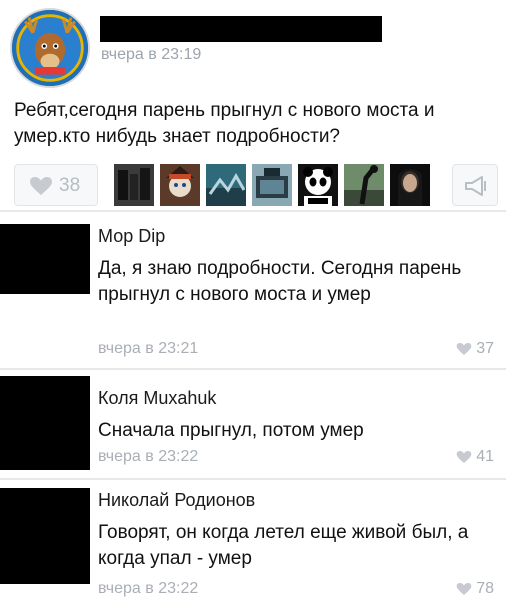 Image resolution: width=506 pixels, height=604 pixels. I want to click on comment-text: Сначала прыгнул, потом умер, so click(231, 430).